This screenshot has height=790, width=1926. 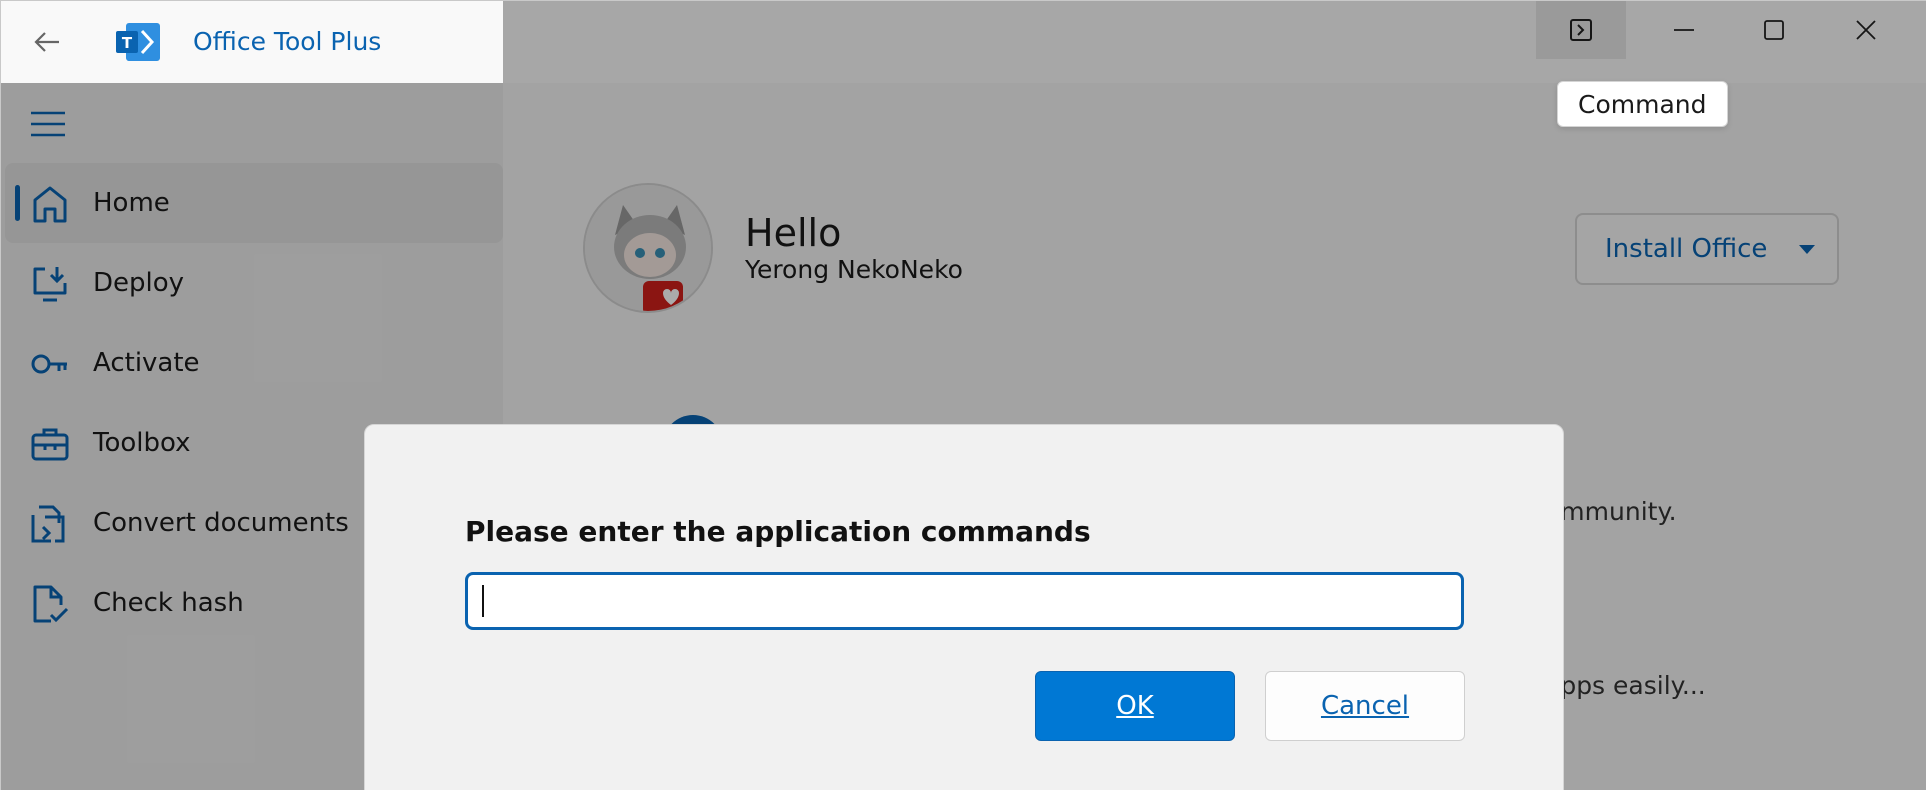 What do you see at coordinates (778, 531) in the screenshot?
I see `dialog-title: Please enter the application commands` at bounding box center [778, 531].